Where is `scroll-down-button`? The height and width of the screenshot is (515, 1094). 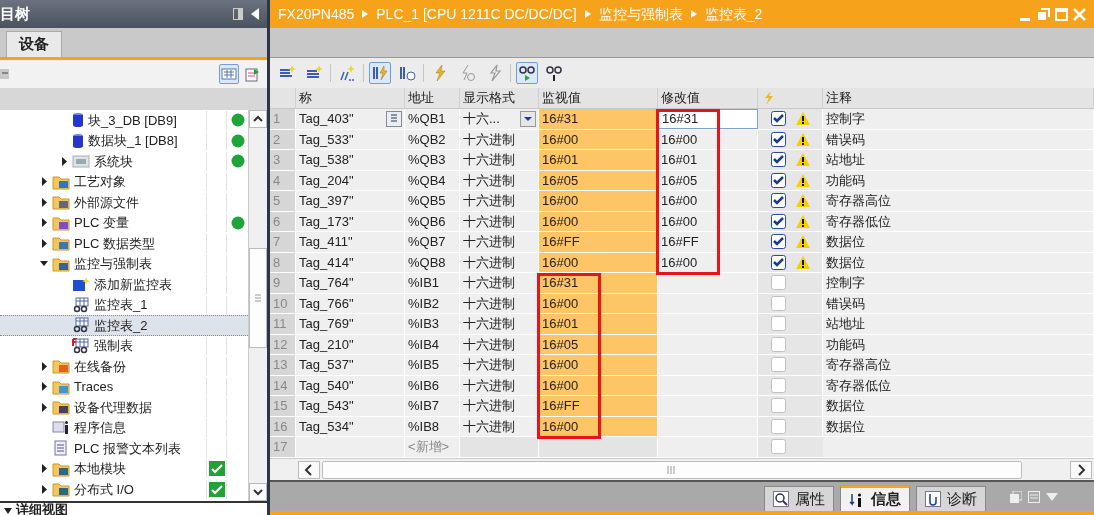 scroll-down-button is located at coordinates (258, 492).